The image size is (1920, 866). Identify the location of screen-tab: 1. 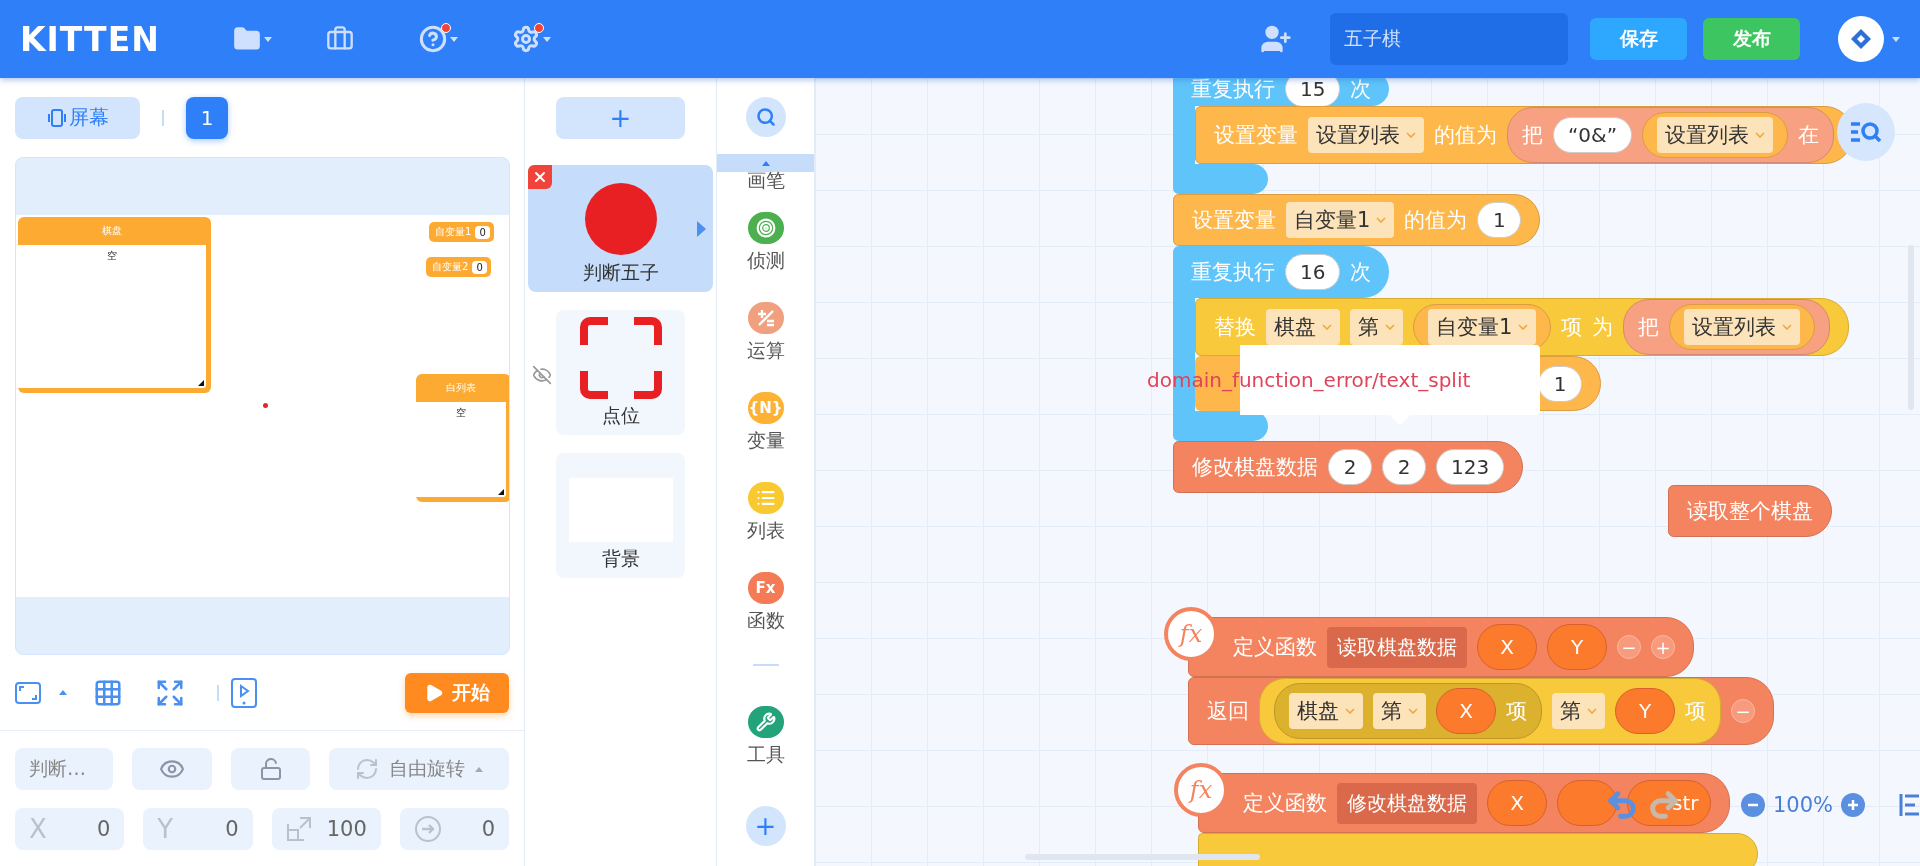
(207, 117).